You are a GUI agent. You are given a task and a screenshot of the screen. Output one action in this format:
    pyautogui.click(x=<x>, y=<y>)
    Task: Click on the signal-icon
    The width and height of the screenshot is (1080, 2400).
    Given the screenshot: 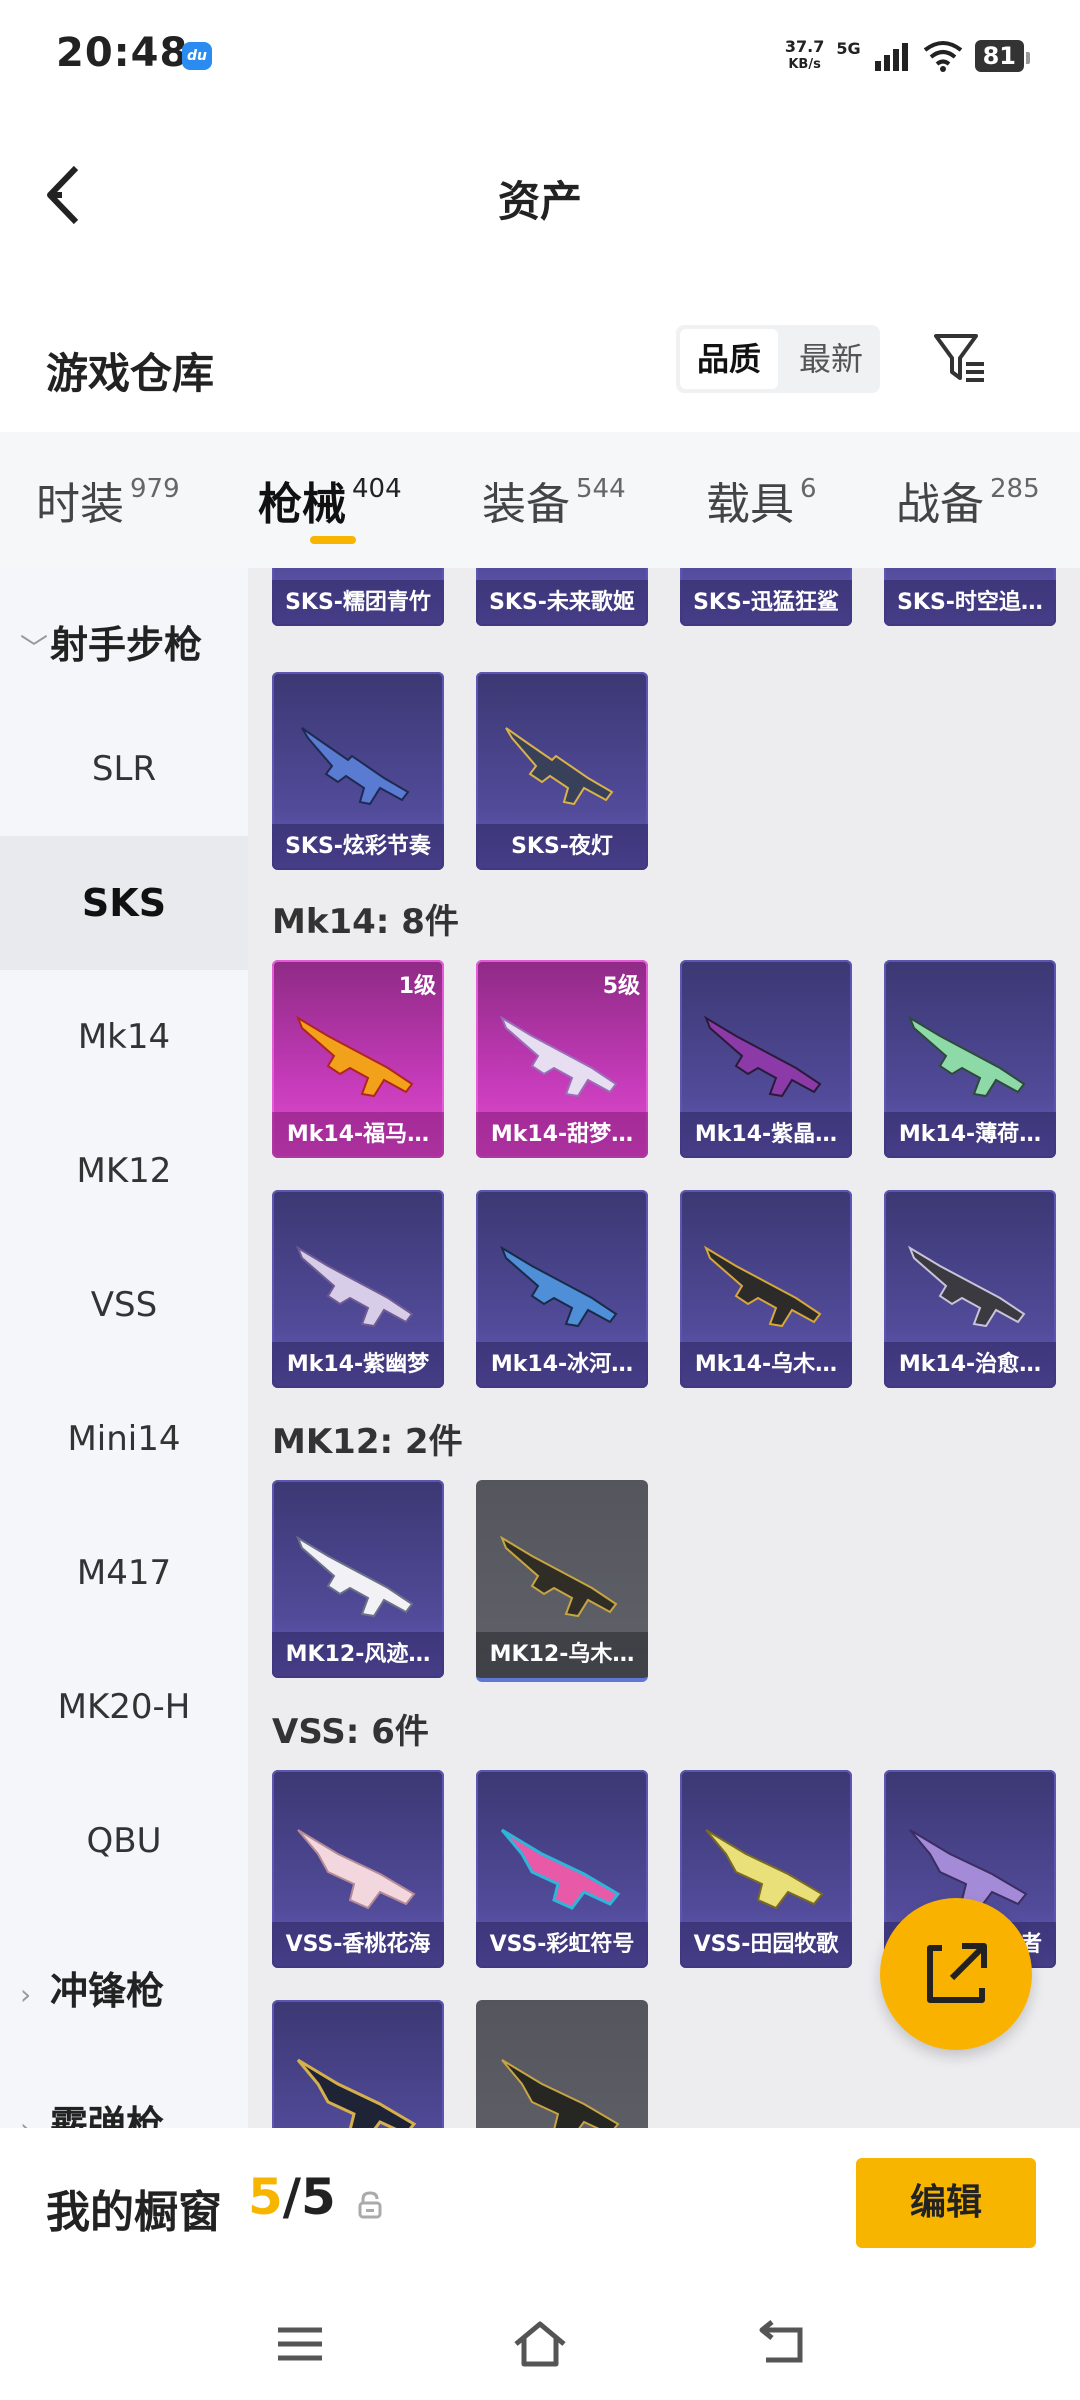 What is the action you would take?
    pyautogui.click(x=891, y=57)
    